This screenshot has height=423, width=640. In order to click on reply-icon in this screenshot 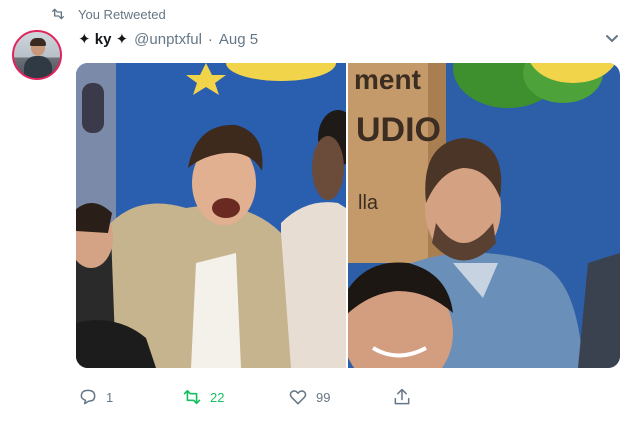, I will do `click(88, 397)`.